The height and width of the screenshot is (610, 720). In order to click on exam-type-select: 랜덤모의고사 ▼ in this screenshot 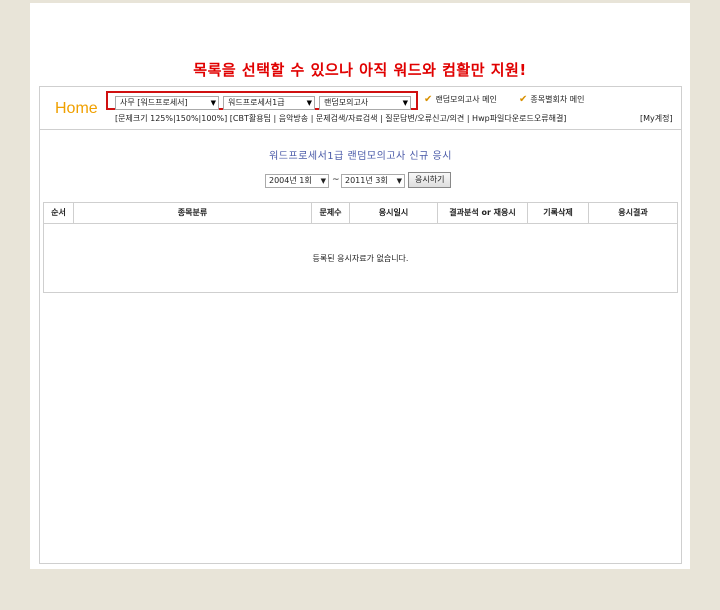, I will do `click(365, 103)`.